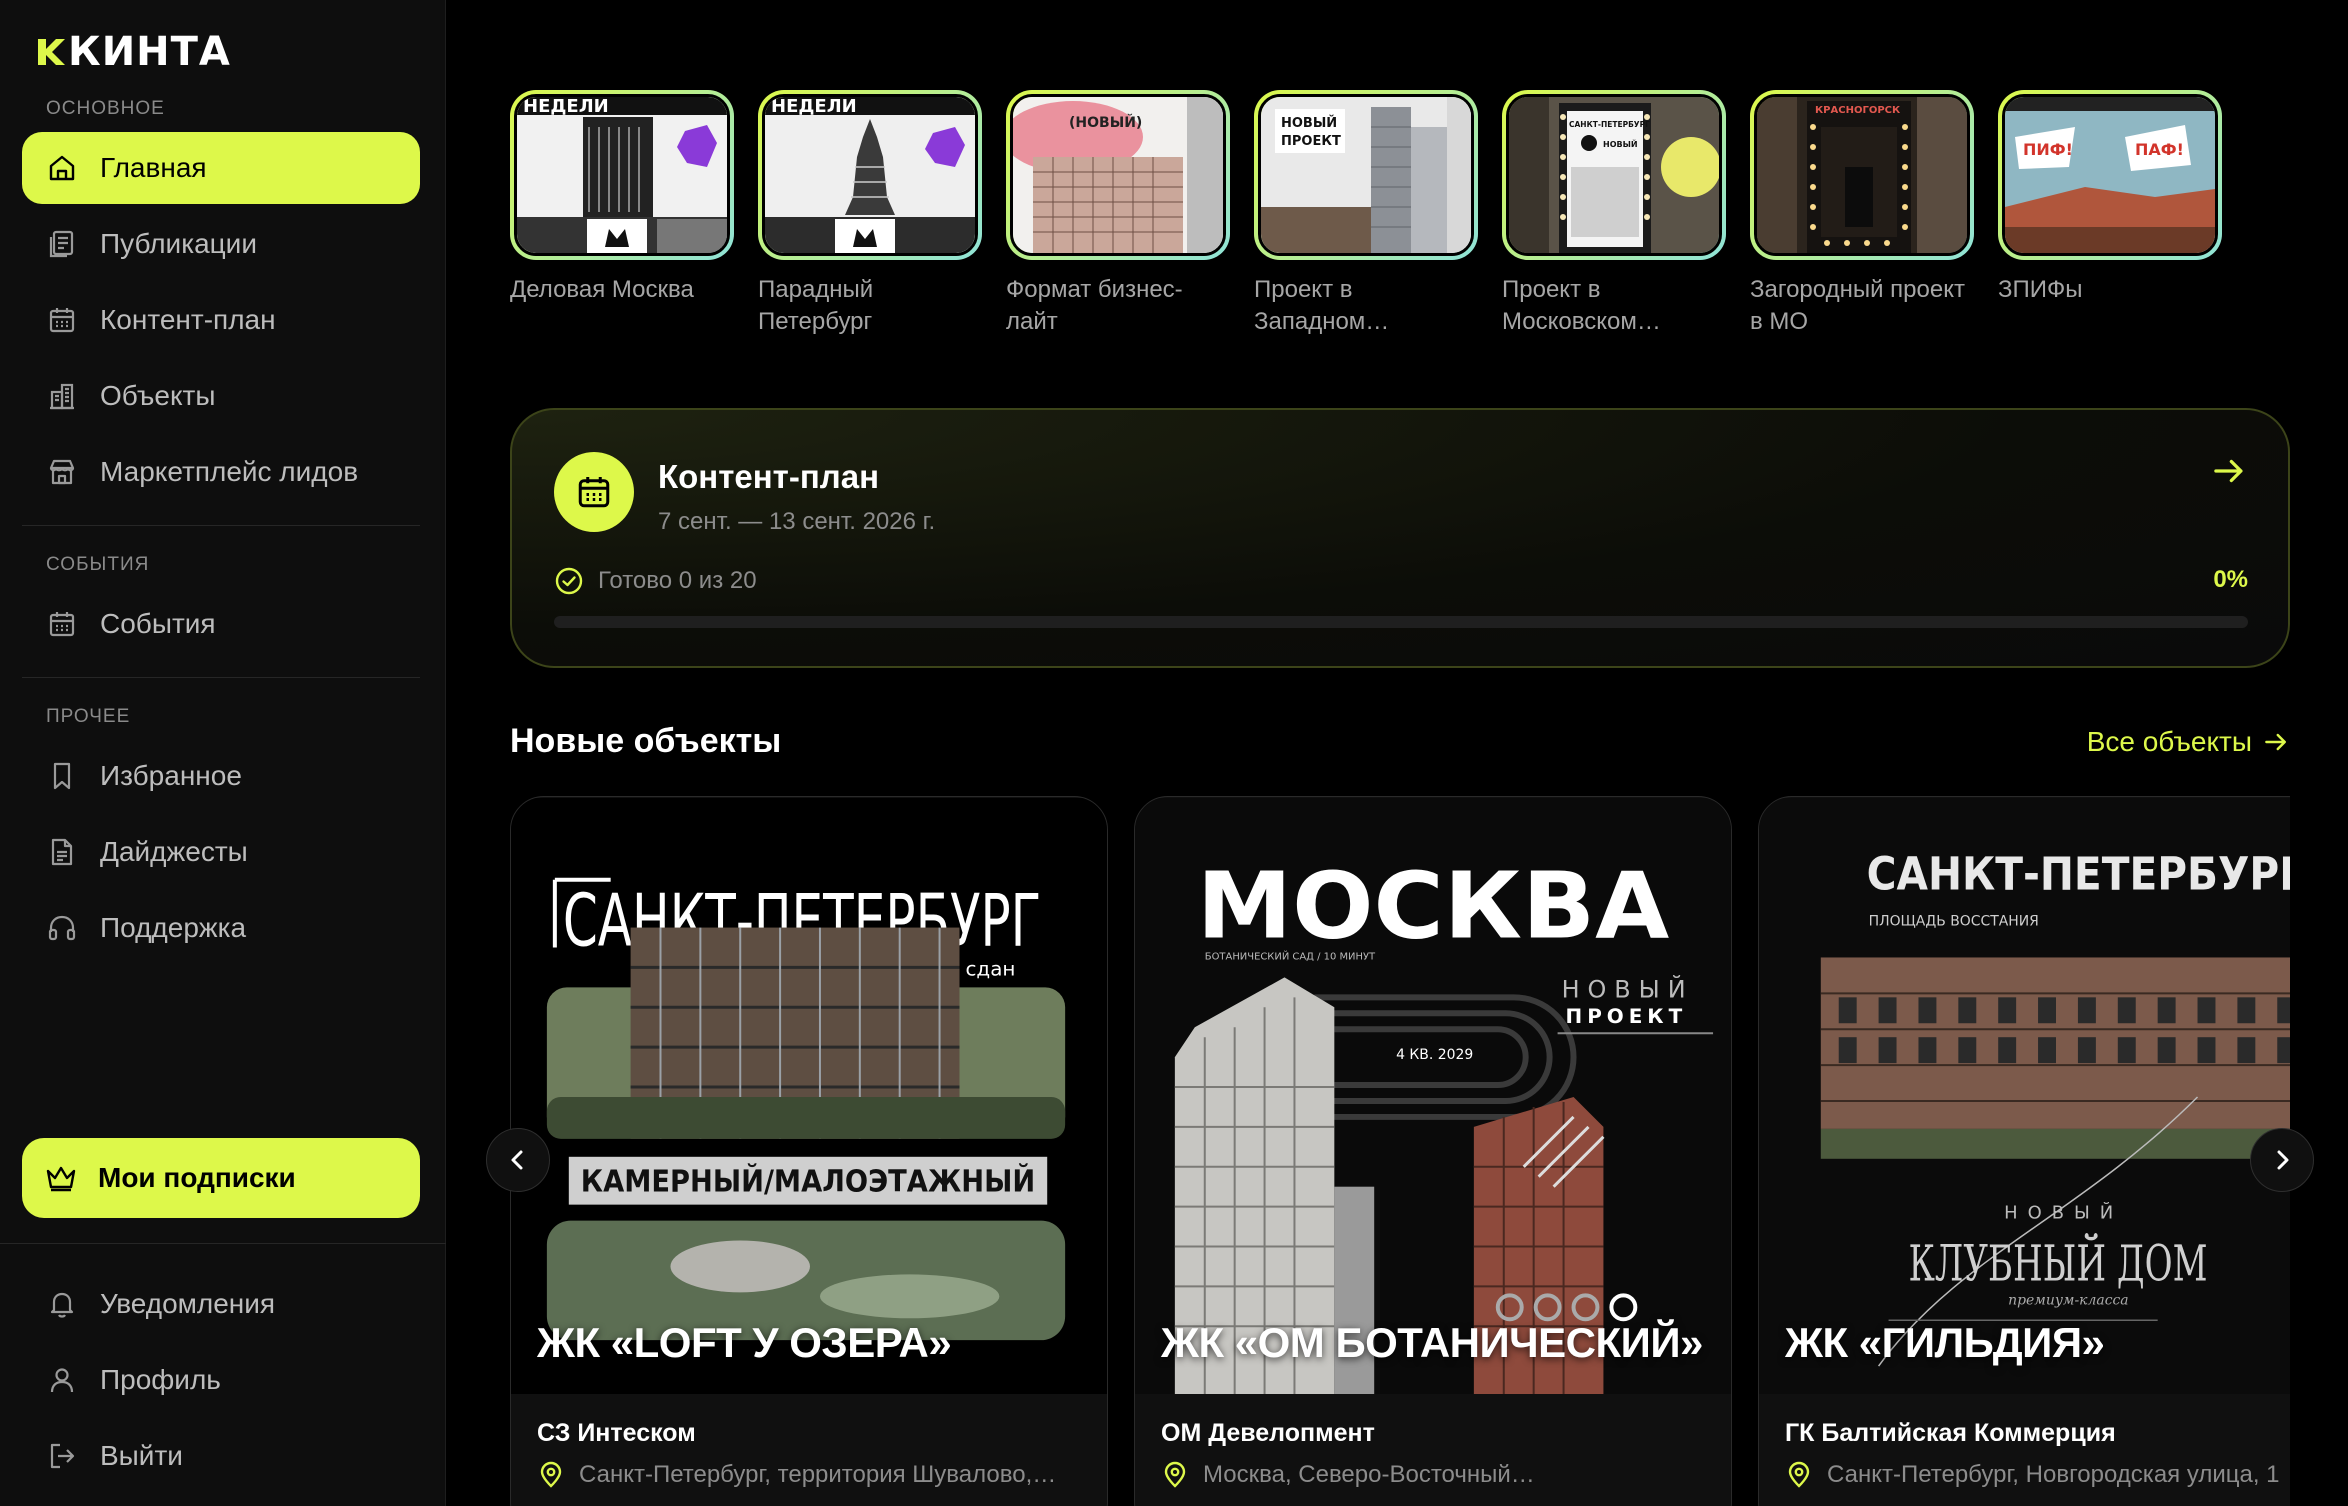 The height and width of the screenshot is (1506, 2348). I want to click on story-thumbnail: ПИФ! ПАФ!, so click(2110, 175).